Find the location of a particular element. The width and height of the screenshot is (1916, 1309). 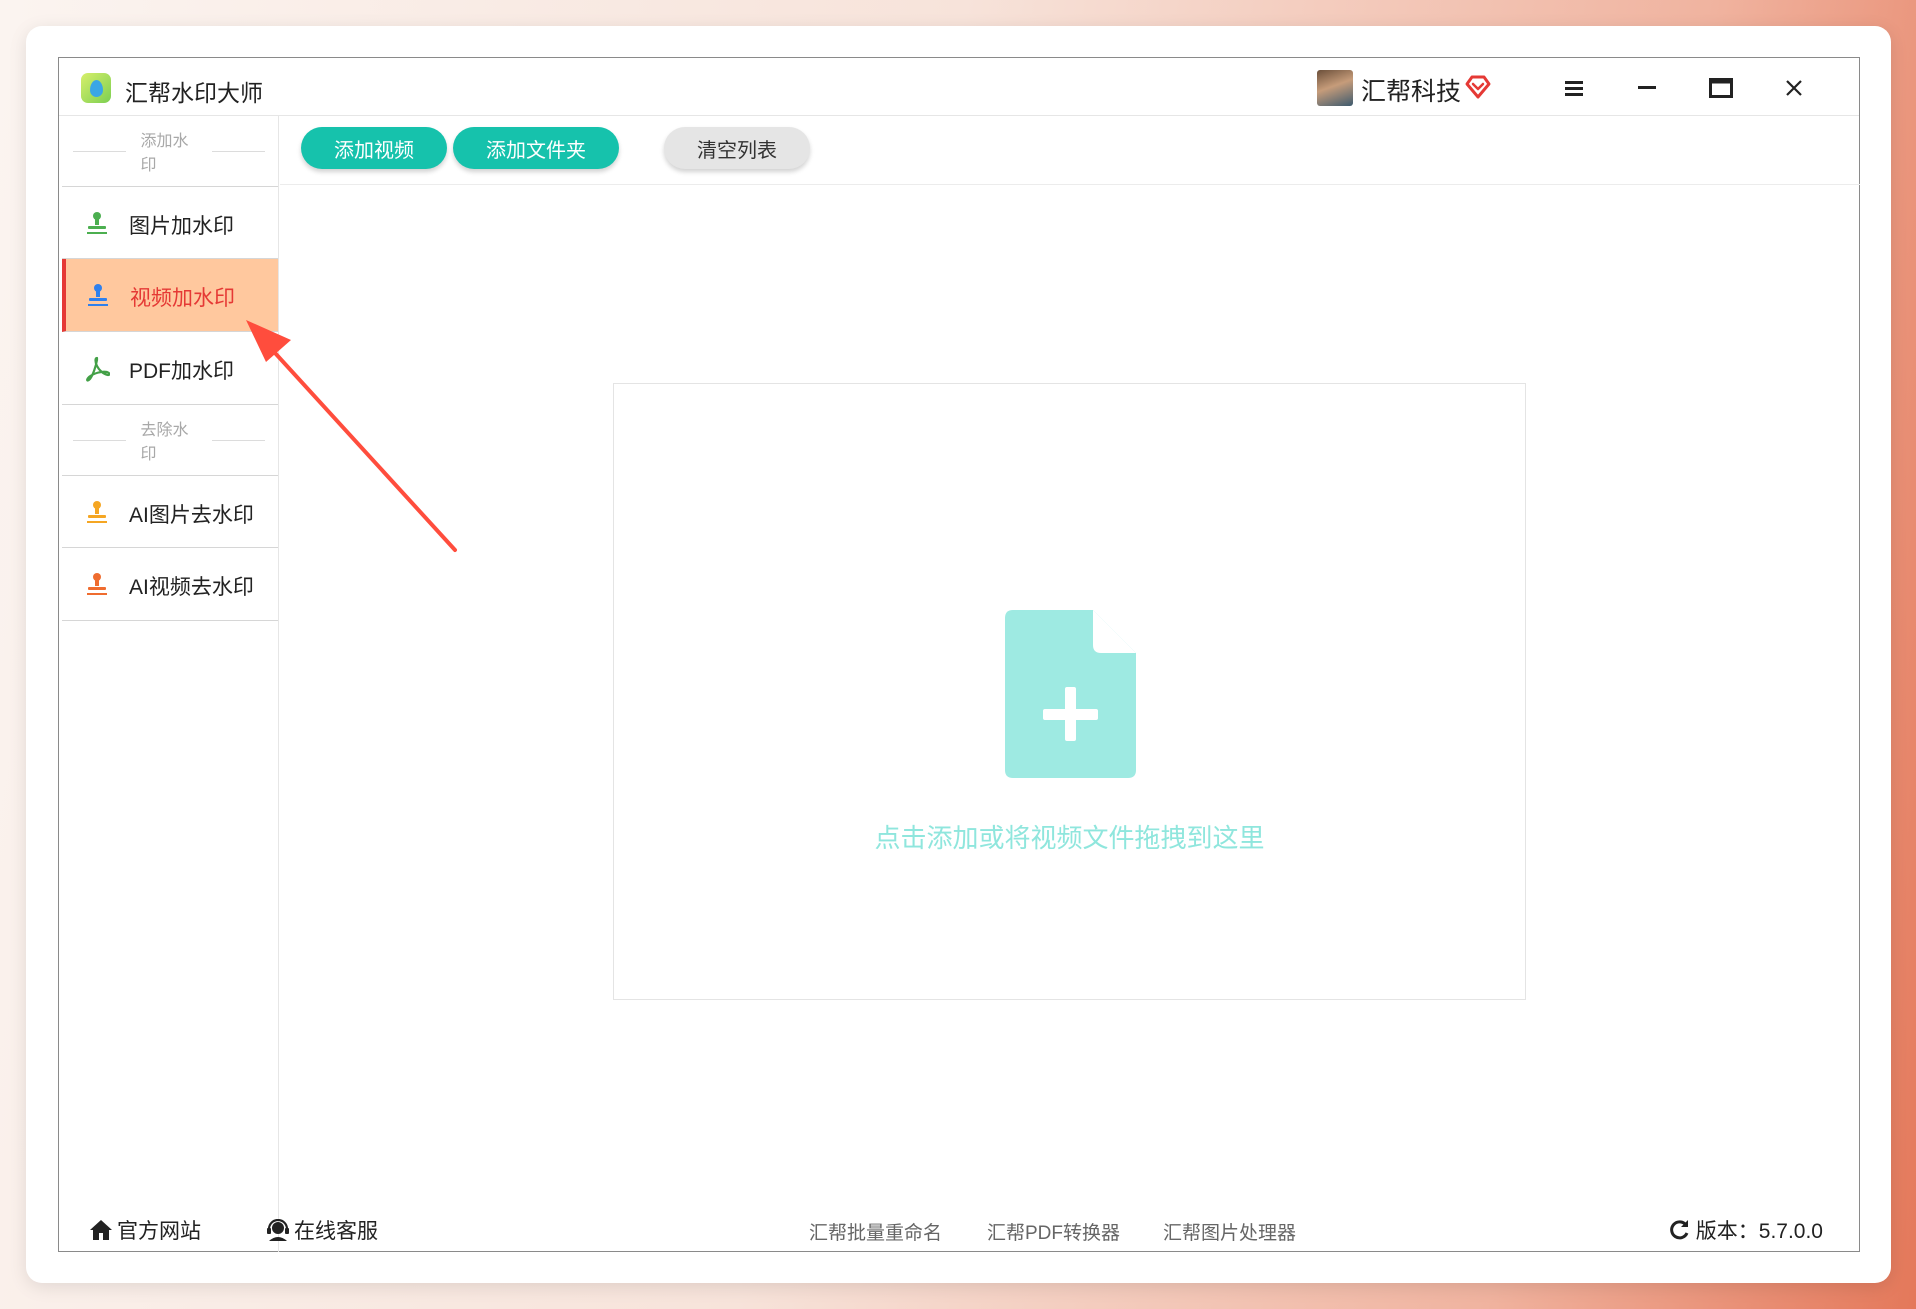

close-button is located at coordinates (1794, 88).